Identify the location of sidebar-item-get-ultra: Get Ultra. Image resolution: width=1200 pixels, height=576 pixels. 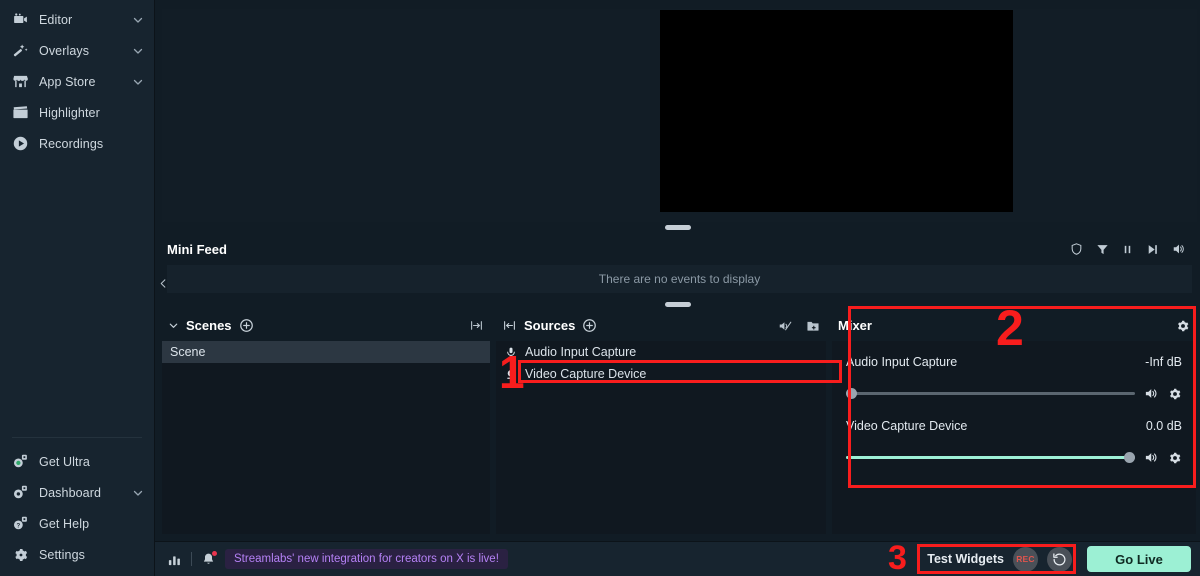
(77, 461).